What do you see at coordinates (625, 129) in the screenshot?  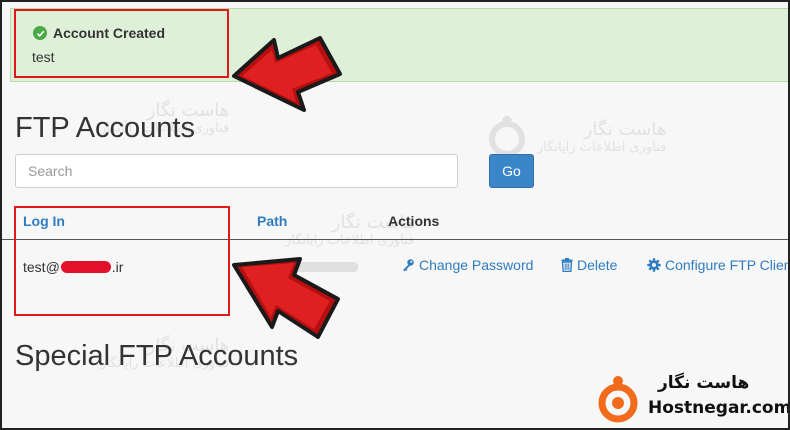 I see `watermark-name: هاست نگار` at bounding box center [625, 129].